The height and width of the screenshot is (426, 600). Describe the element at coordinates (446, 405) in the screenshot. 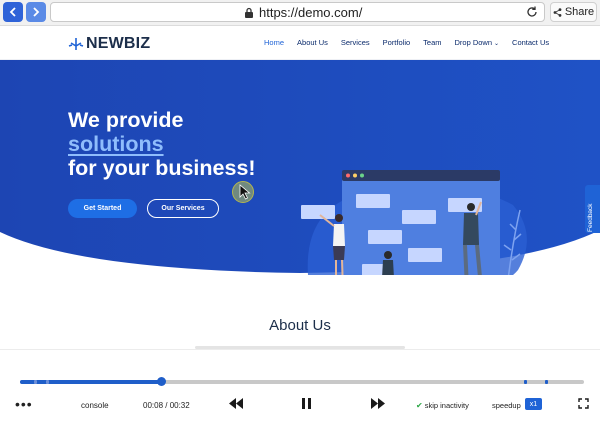

I see `skip-inactivity-label: skip inactivity` at that location.